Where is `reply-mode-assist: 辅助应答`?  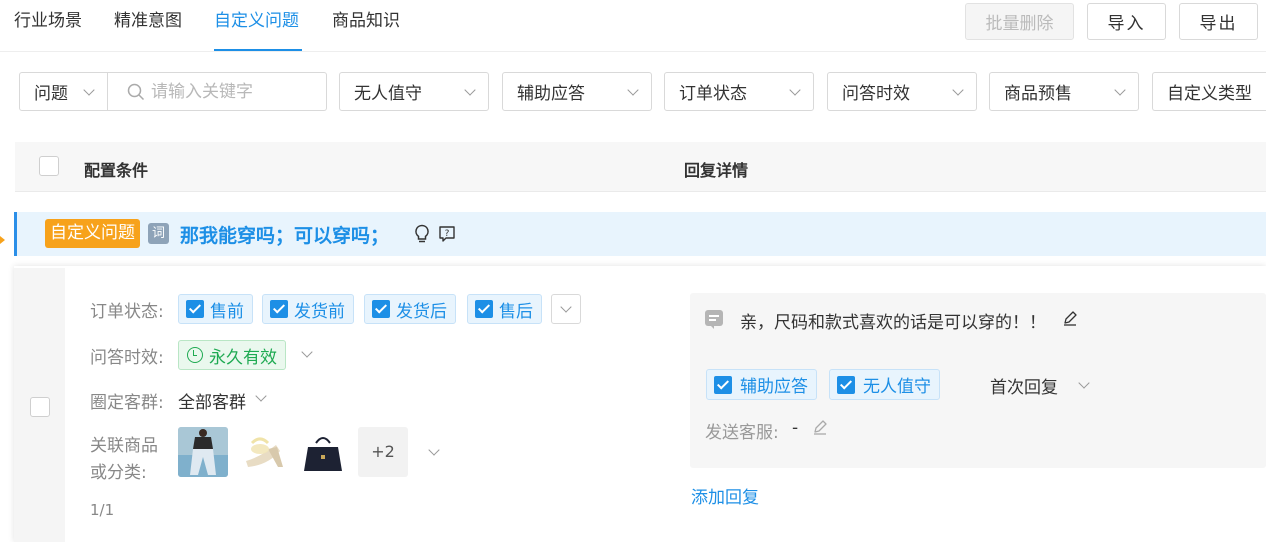
reply-mode-assist: 辅助应答 is located at coordinates (761, 384).